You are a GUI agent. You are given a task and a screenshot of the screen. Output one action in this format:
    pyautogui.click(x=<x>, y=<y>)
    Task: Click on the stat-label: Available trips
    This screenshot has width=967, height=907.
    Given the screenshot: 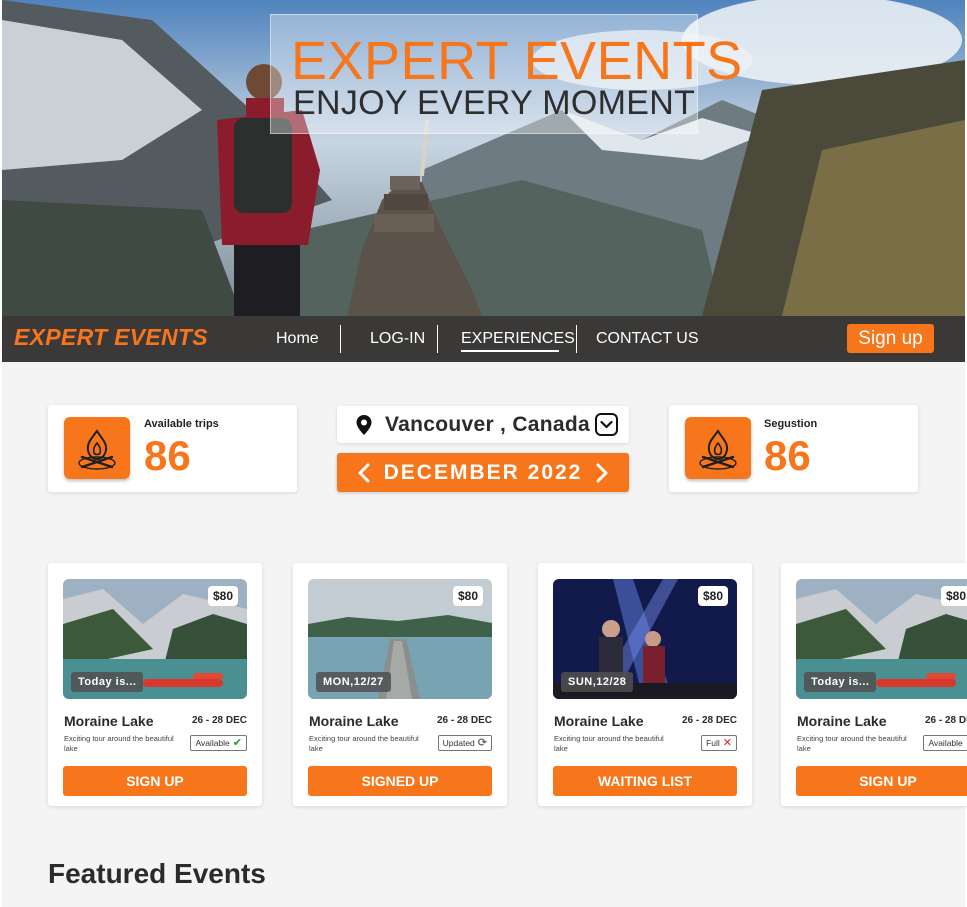 What is the action you would take?
    pyautogui.click(x=181, y=424)
    